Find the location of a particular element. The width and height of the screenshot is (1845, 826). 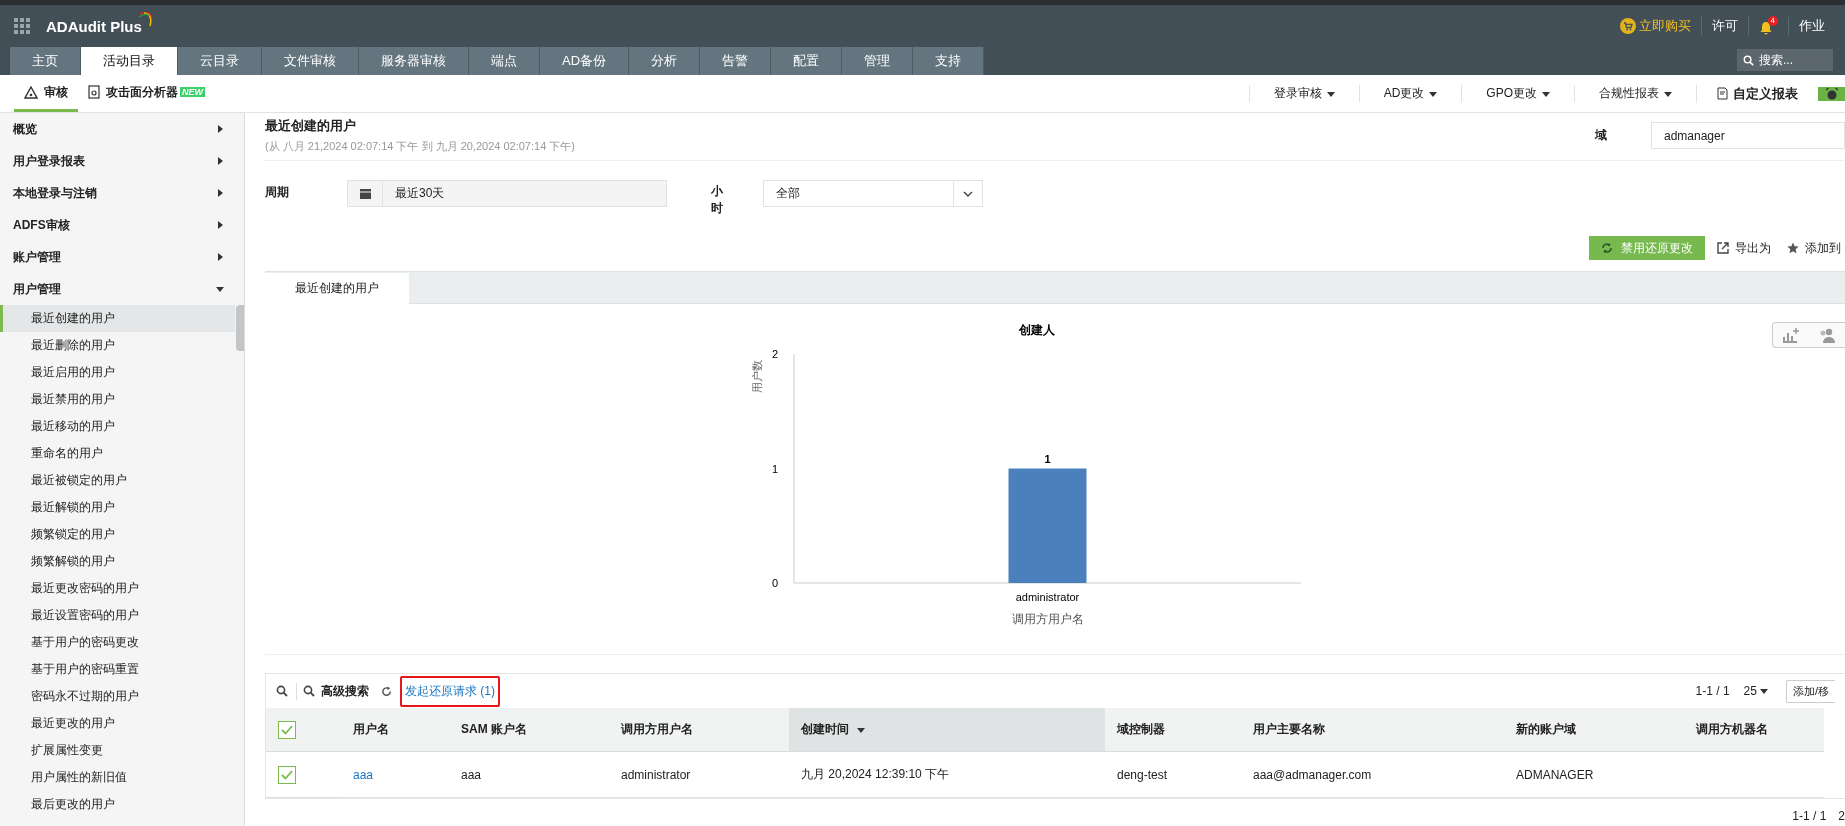

sidebar-group: 用户管理 is located at coordinates (122, 289).